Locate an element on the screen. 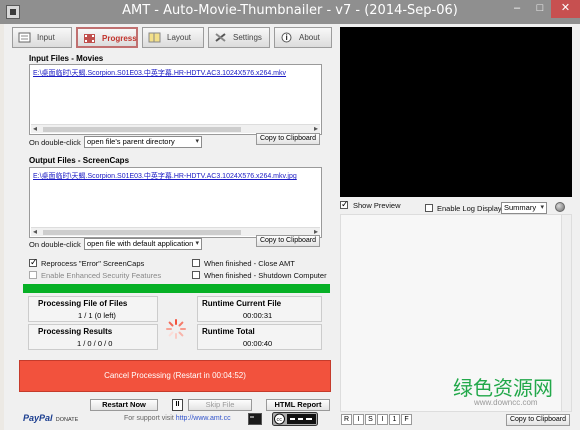 The image size is (580, 430). output-dblclick-label: On double-click is located at coordinates (55, 244).